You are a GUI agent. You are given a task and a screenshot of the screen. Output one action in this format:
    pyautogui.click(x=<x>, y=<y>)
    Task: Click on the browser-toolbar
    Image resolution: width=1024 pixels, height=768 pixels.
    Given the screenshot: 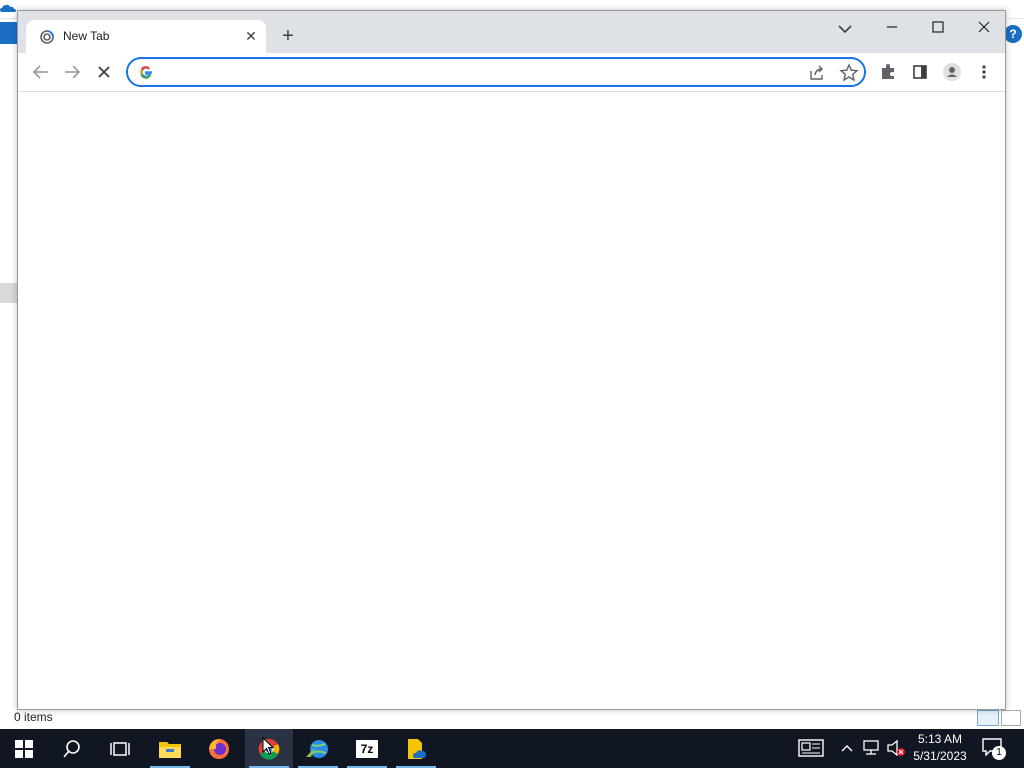 What is the action you would take?
    pyautogui.click(x=511, y=72)
    